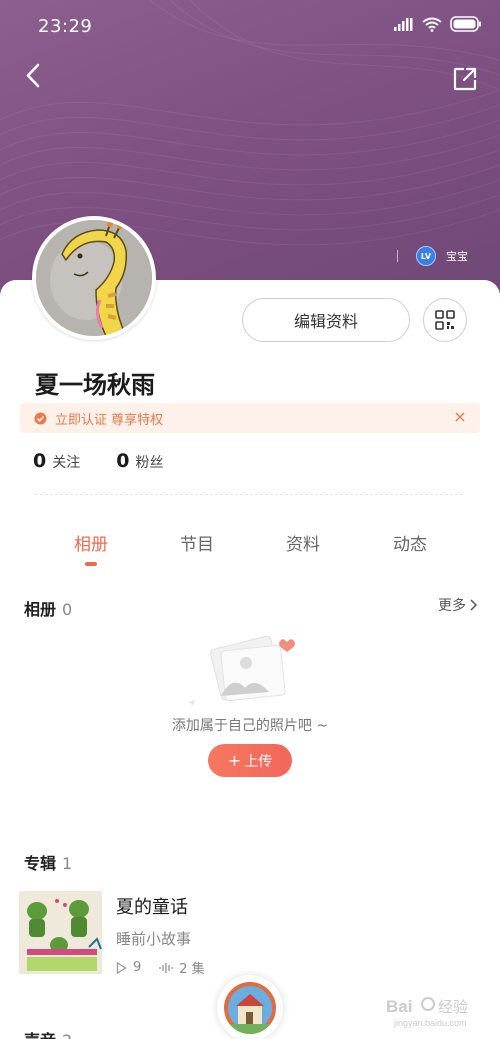 Image resolution: width=500 pixels, height=1039 pixels. I want to click on svg-text: jingyan.baidu.com, so click(430, 1023).